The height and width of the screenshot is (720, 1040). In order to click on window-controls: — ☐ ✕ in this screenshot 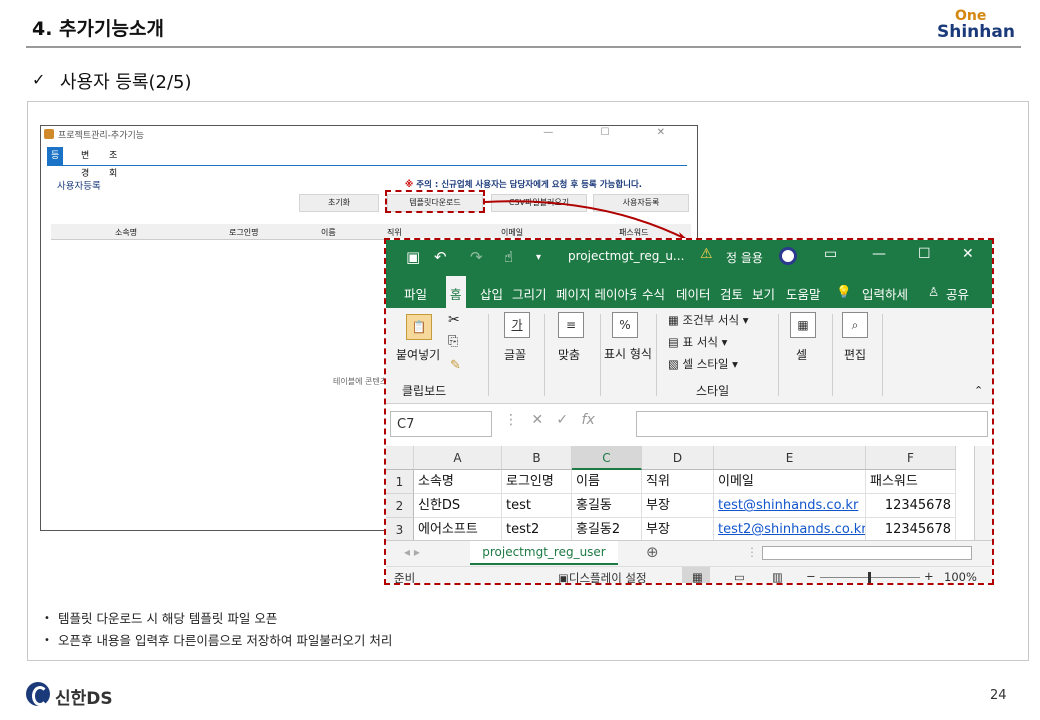, I will do `click(615, 132)`.